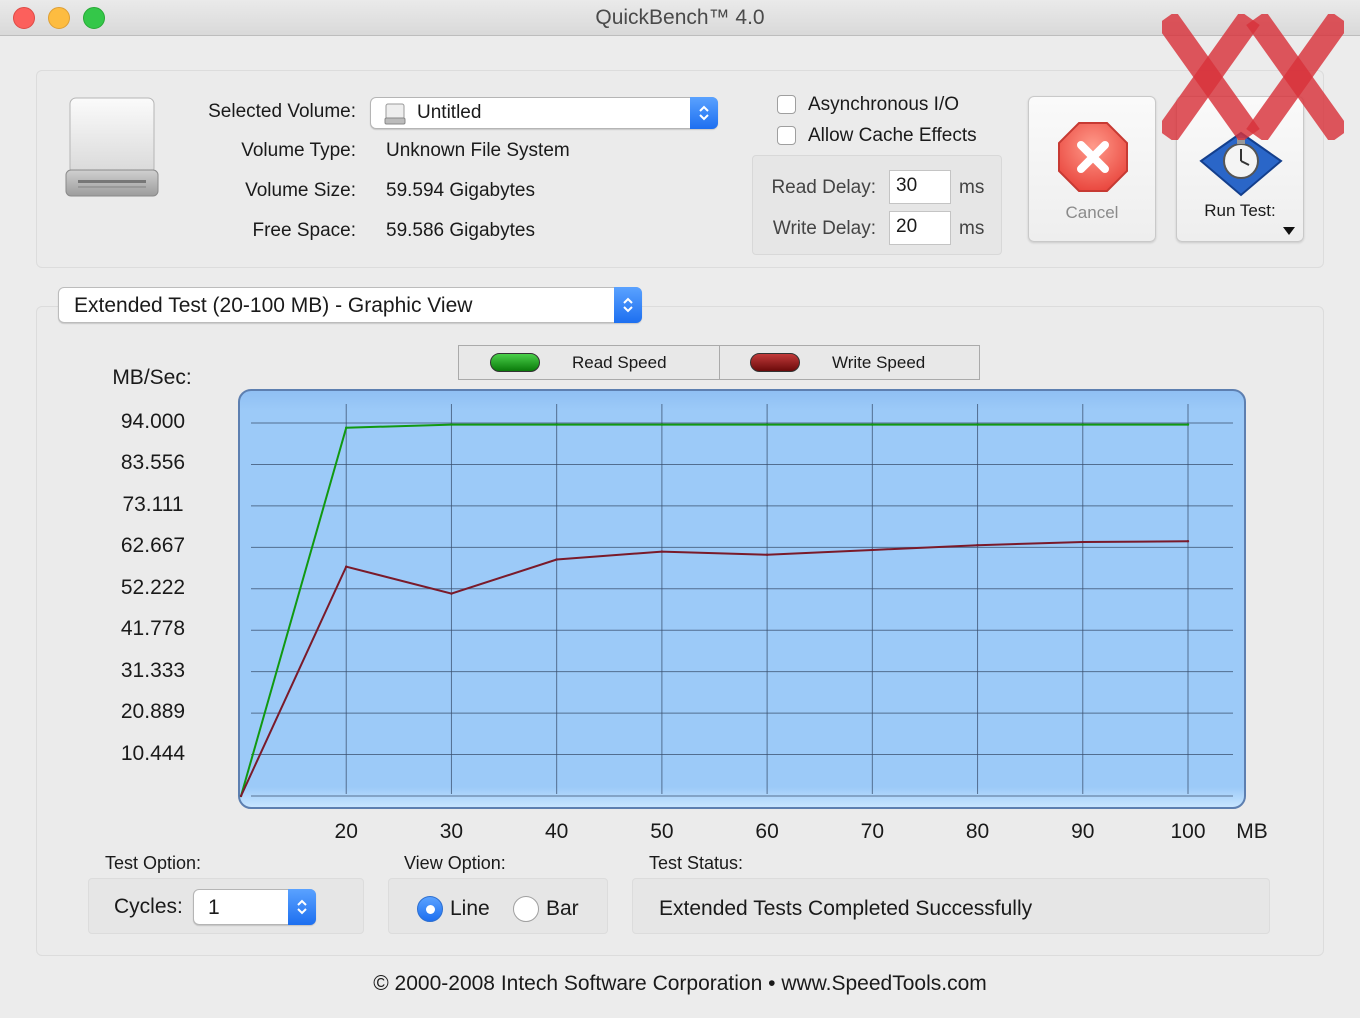 The height and width of the screenshot is (1018, 1360). I want to click on legend-read-swatch, so click(515, 362).